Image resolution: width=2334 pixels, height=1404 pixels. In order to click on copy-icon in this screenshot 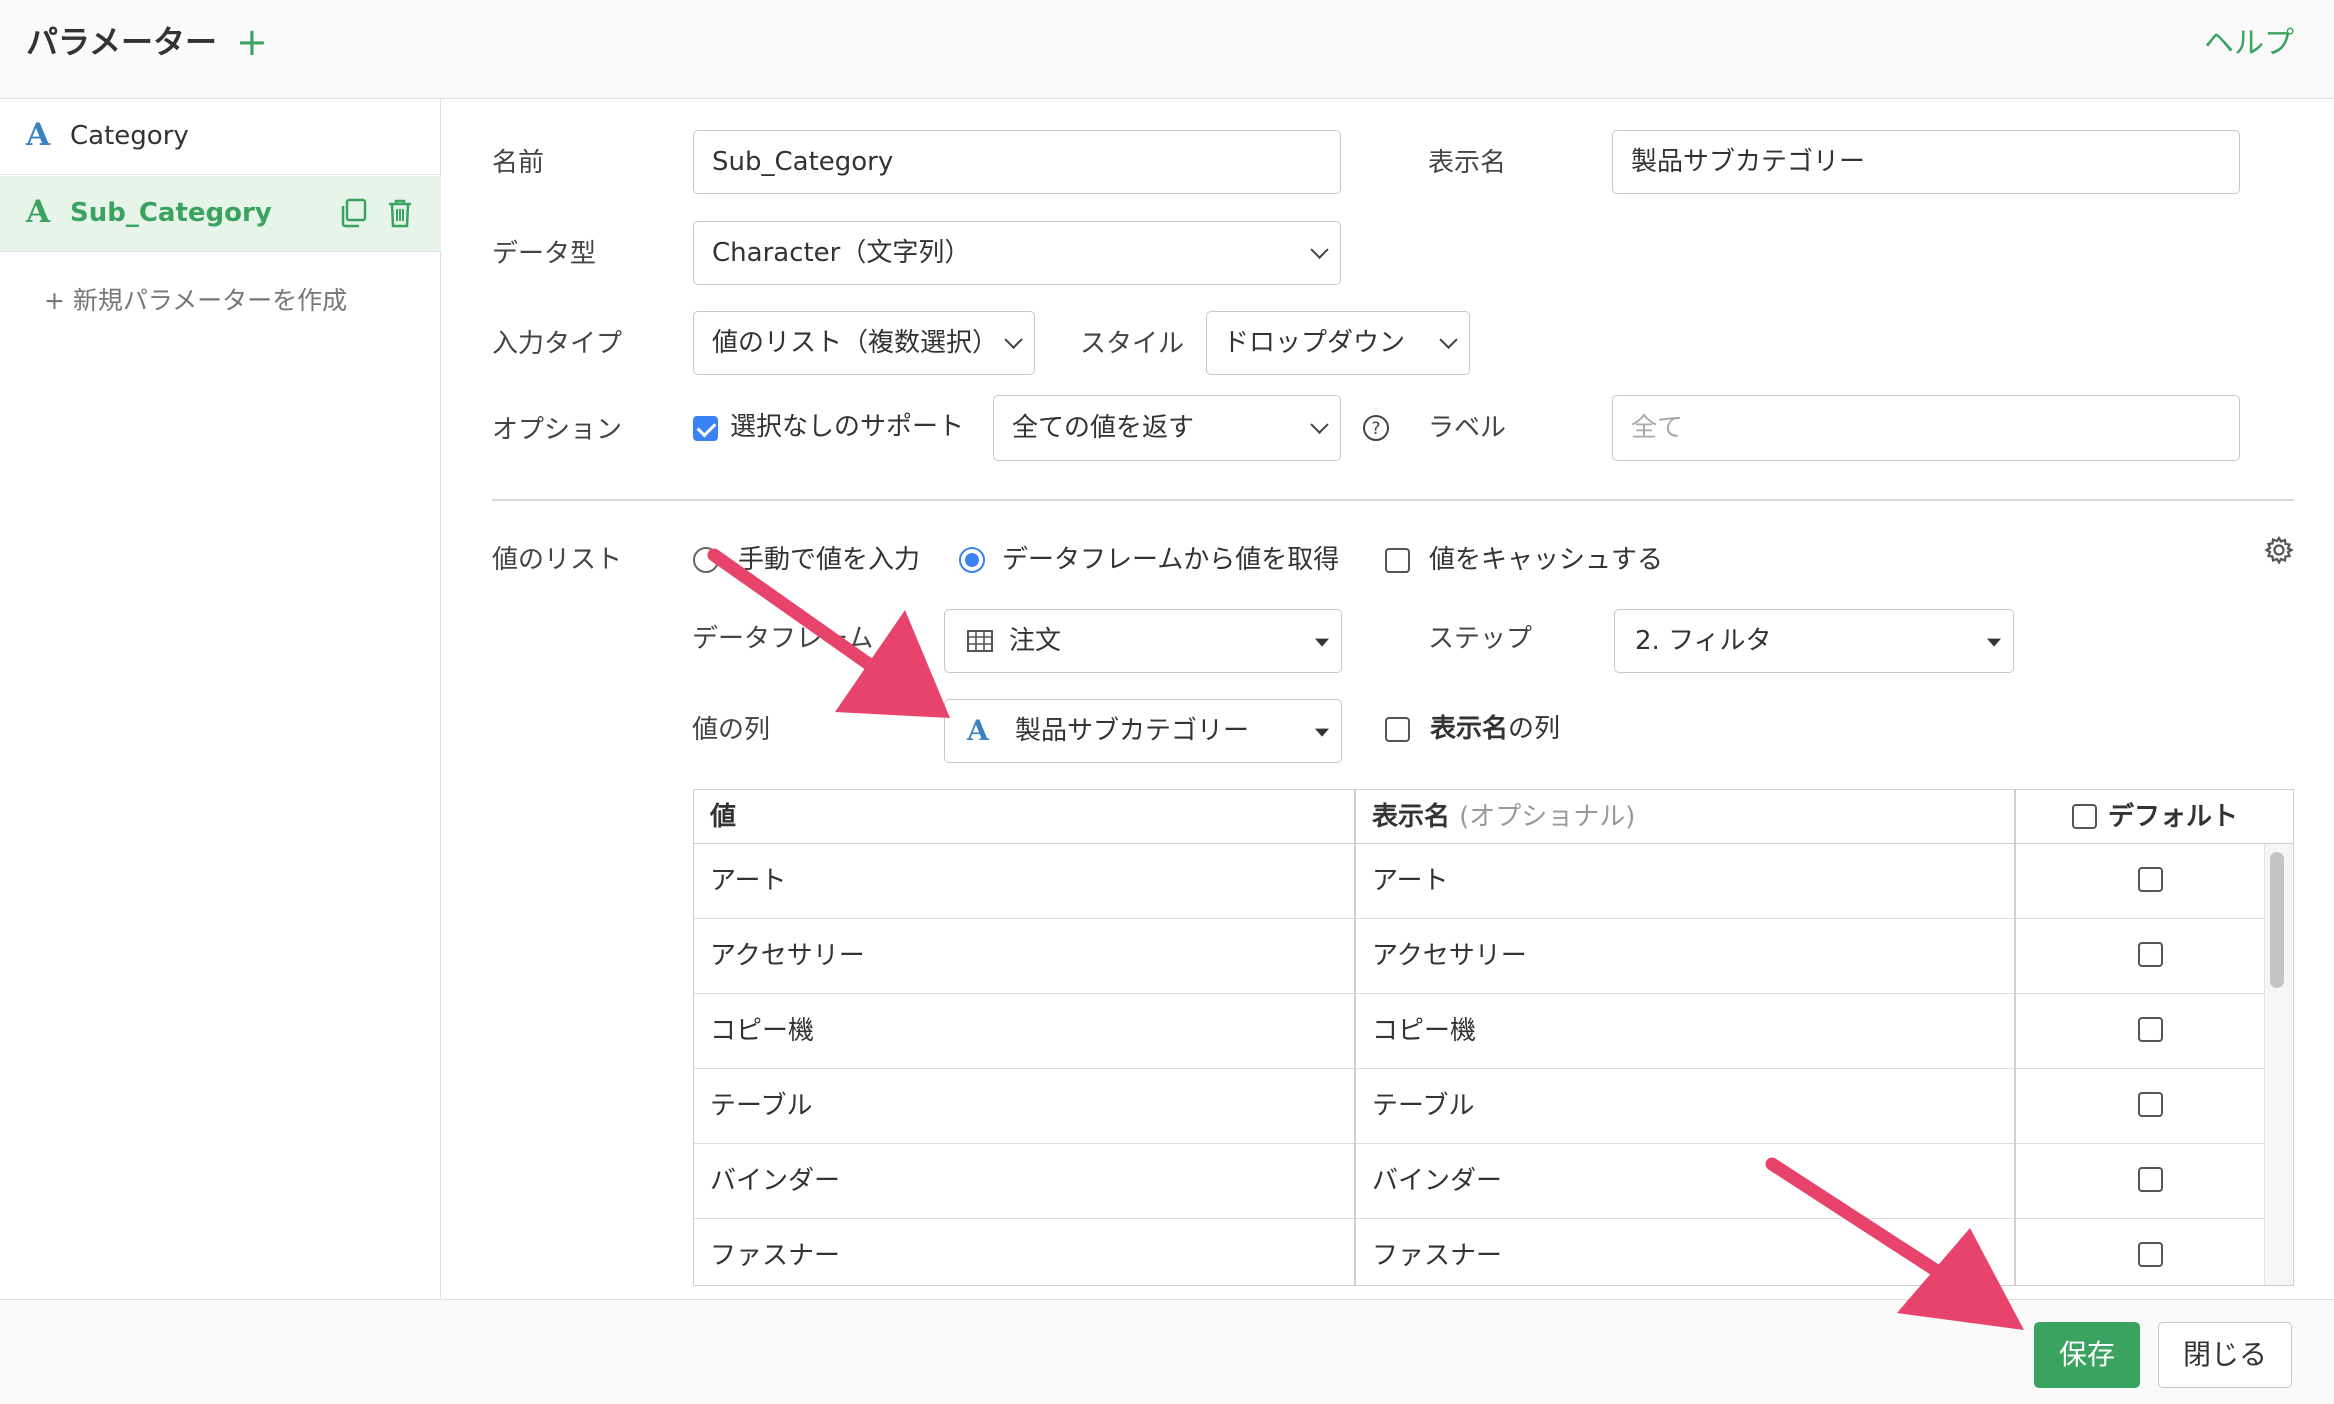, I will do `click(354, 213)`.